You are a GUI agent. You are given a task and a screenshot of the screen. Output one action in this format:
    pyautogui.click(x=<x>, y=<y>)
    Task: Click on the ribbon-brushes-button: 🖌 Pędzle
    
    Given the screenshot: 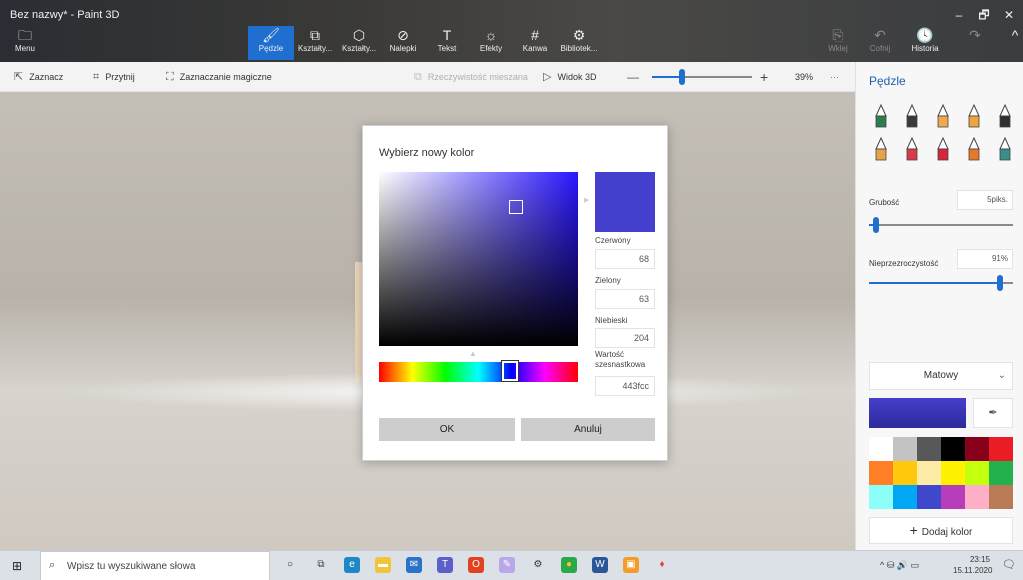 What is the action you would take?
    pyautogui.click(x=271, y=43)
    